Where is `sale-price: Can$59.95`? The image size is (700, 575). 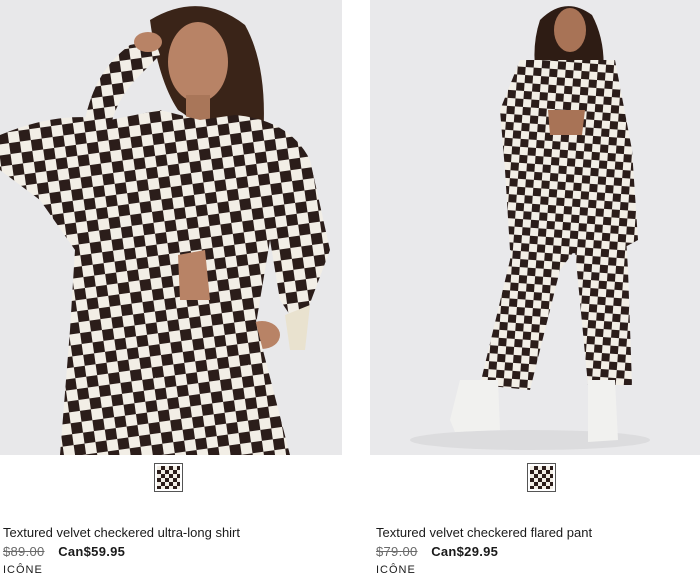 sale-price: Can$59.95 is located at coordinates (92, 551).